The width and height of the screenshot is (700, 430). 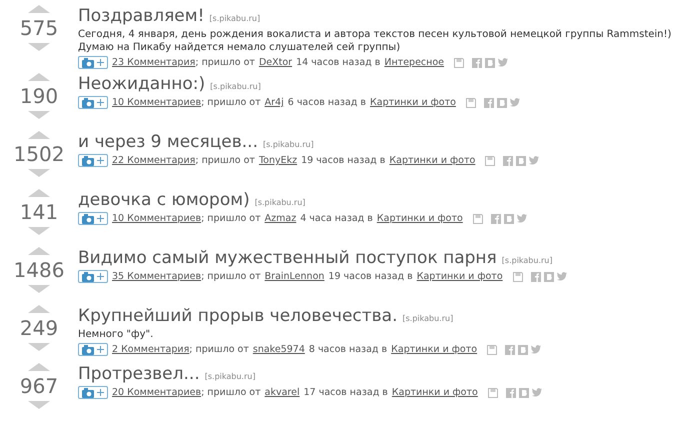 I want to click on comments-link: 20 Комментариев, so click(x=157, y=392).